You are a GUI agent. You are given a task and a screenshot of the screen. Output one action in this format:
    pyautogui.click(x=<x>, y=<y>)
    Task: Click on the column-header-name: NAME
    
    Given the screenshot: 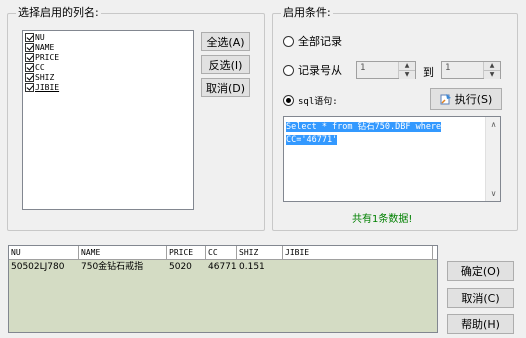 What is the action you would take?
    pyautogui.click(x=123, y=252)
    